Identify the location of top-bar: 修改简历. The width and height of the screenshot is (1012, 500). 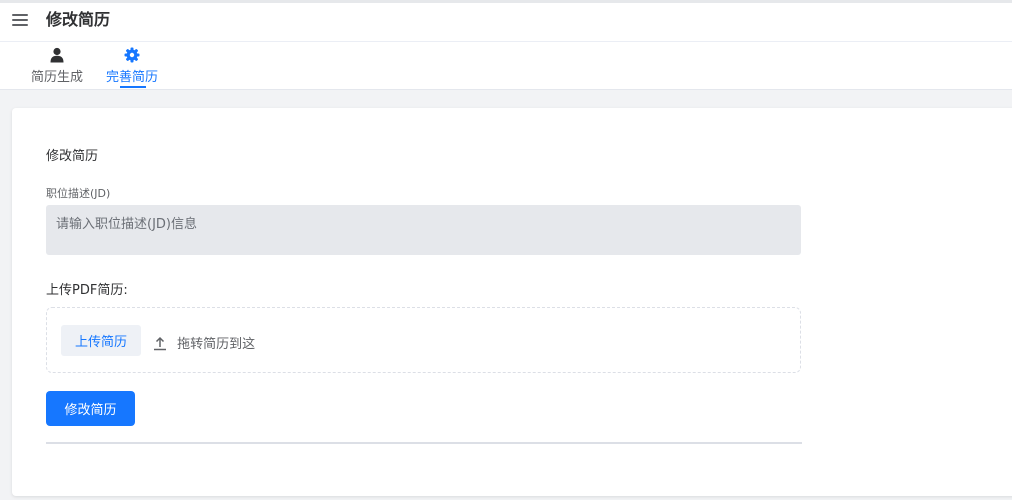
(506, 21).